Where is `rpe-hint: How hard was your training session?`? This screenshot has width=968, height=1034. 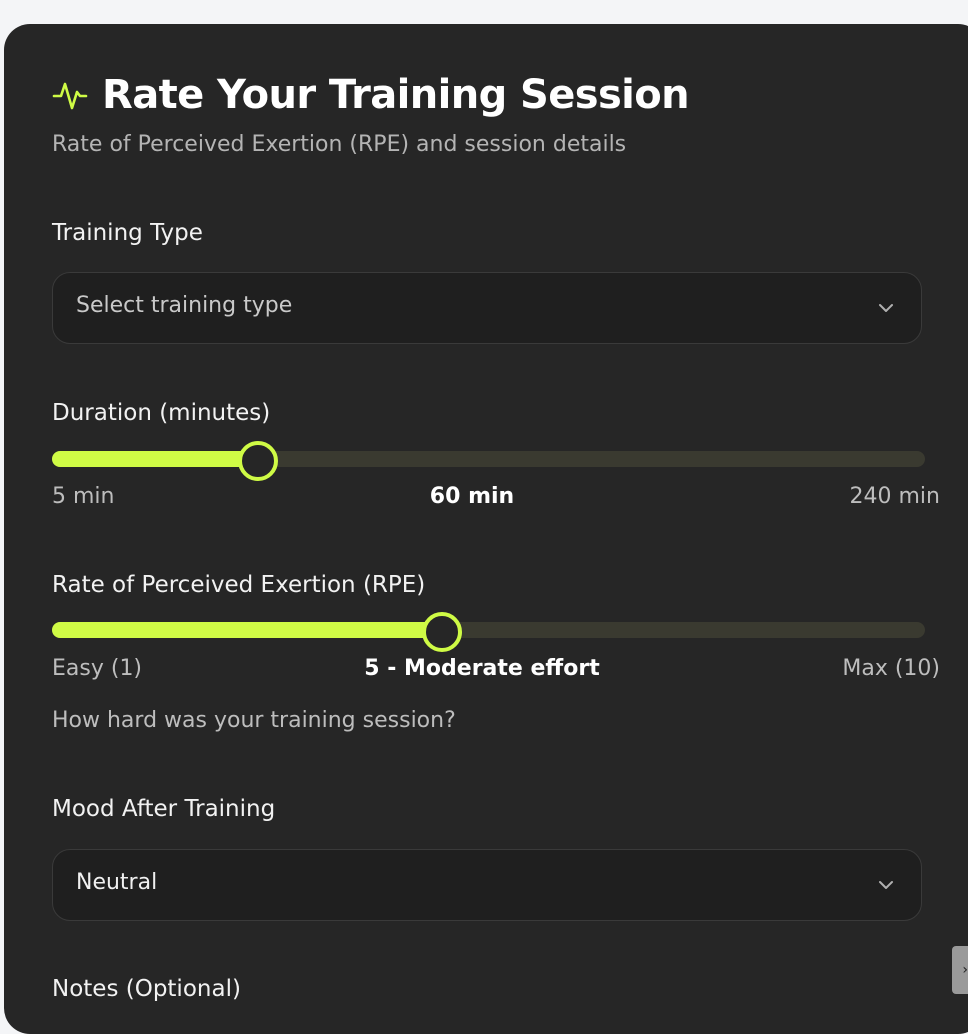 rpe-hint: How hard was your training session? is located at coordinates (254, 720).